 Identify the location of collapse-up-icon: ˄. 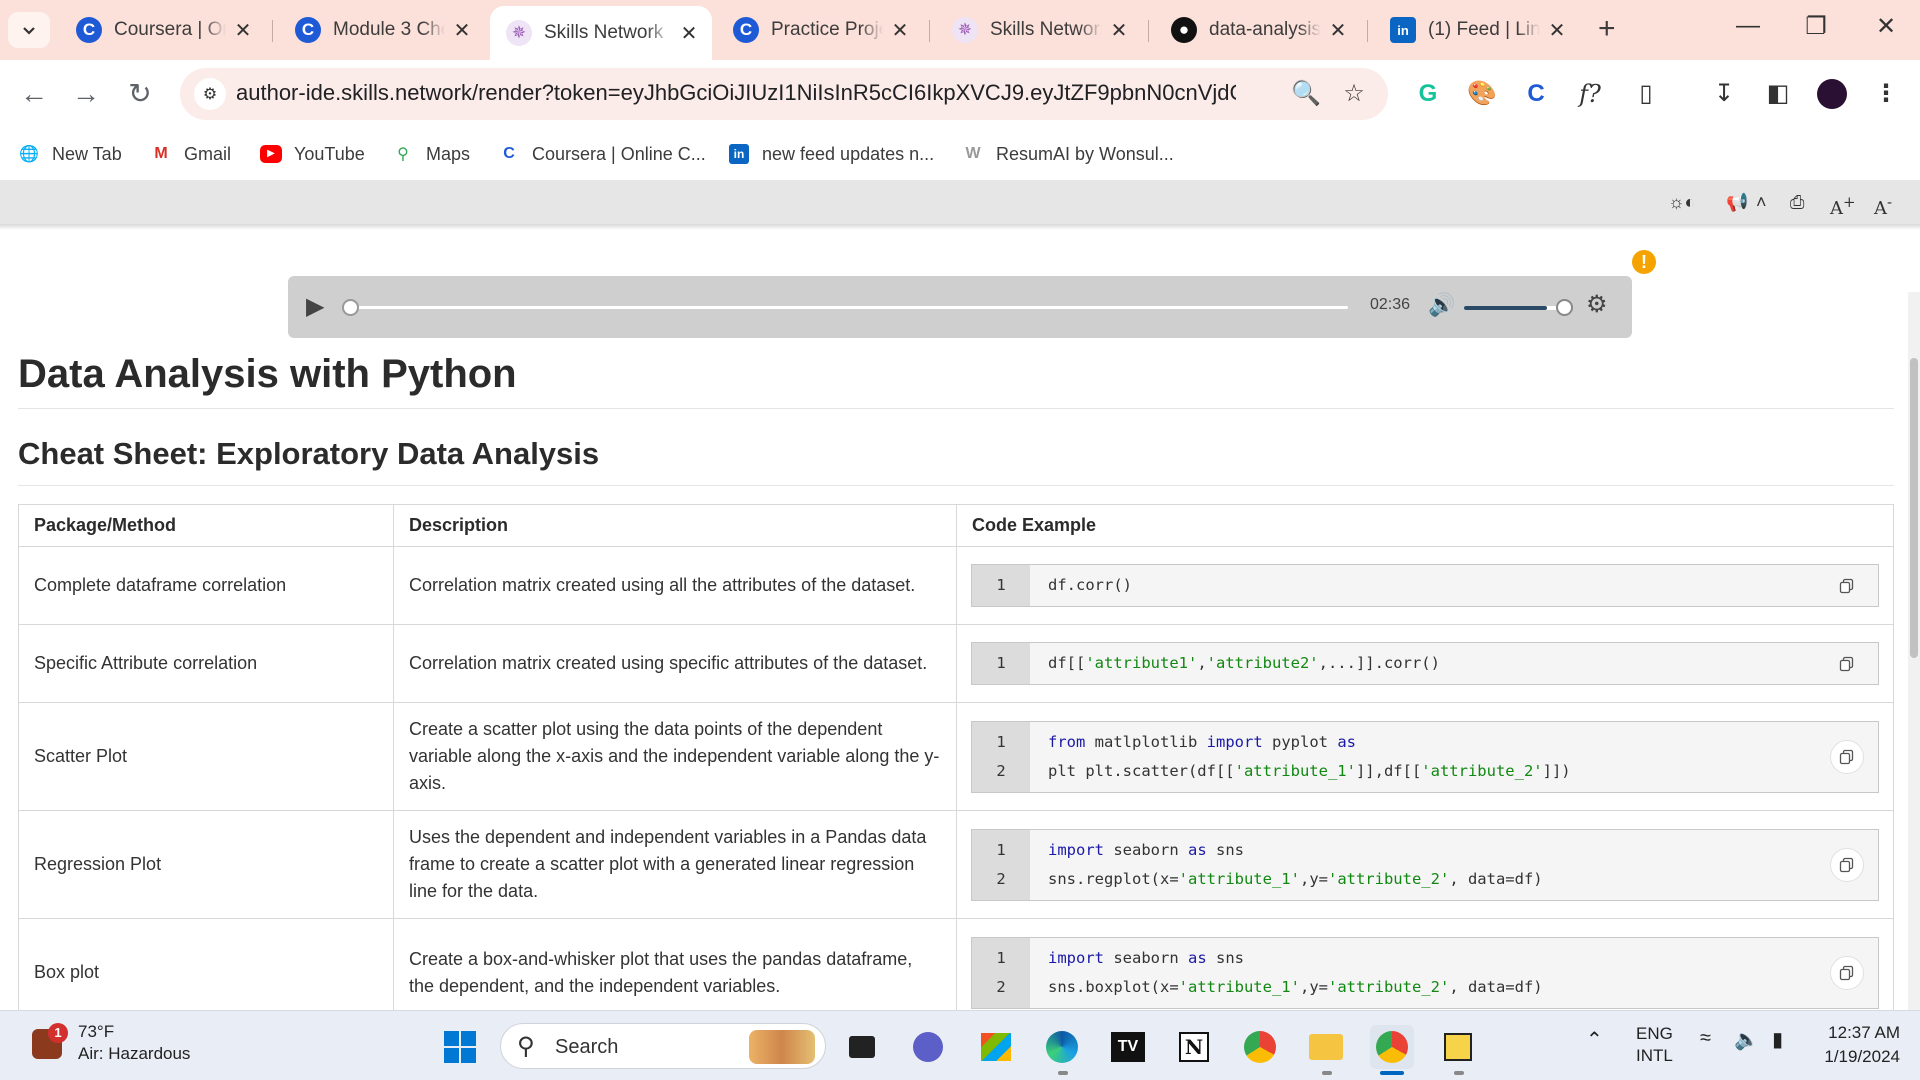
(1761, 202).